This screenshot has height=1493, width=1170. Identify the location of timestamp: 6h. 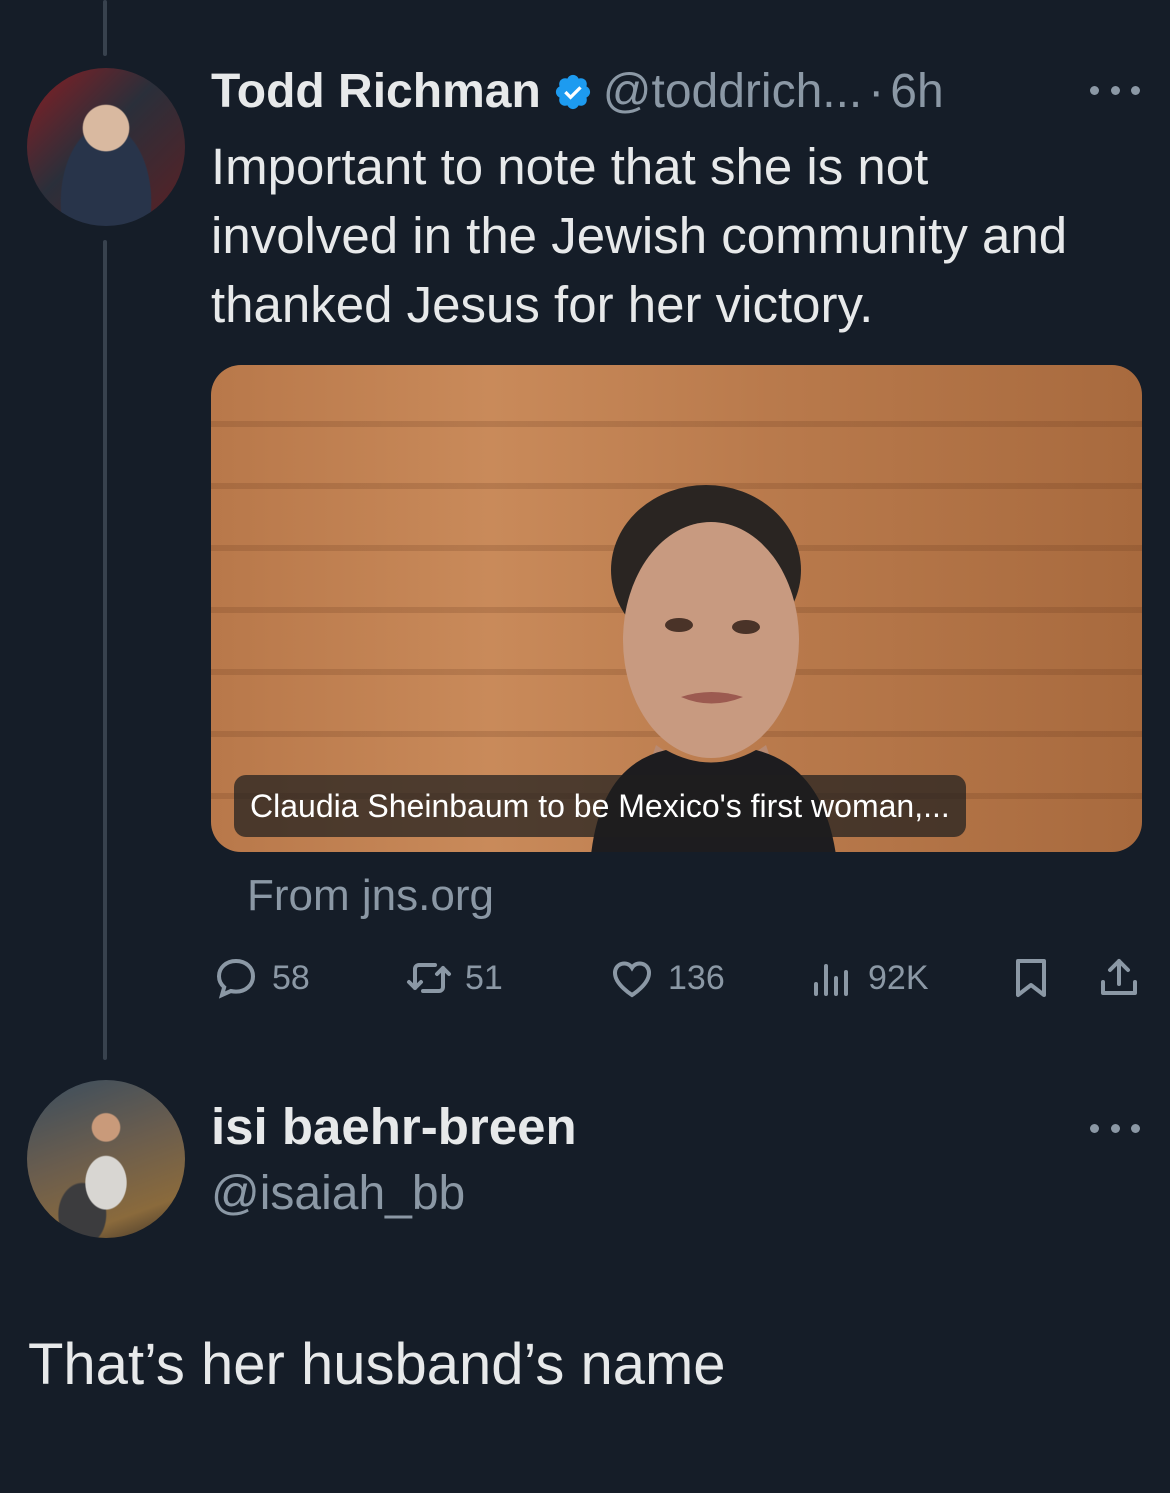
(916, 92).